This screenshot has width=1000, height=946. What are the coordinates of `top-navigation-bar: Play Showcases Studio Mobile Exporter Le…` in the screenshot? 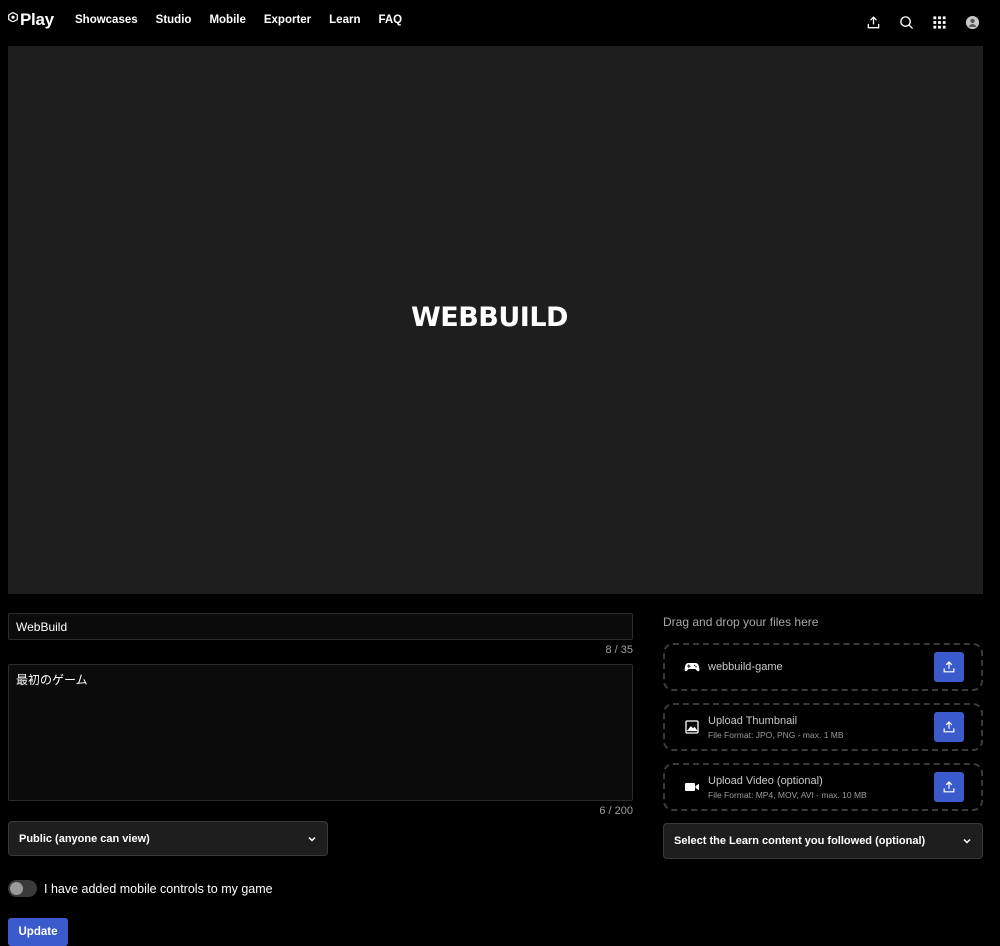 It's located at (500, 22).